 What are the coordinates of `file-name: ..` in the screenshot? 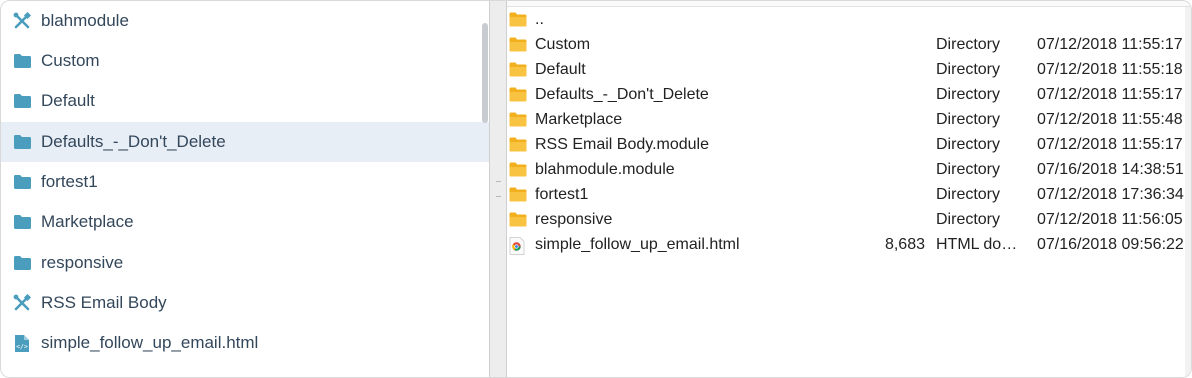 It's located at (539, 19).